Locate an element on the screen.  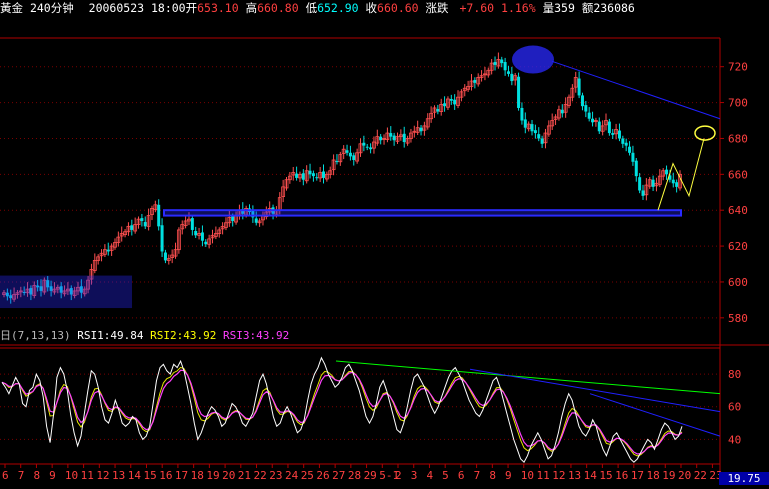
x-tick-label: 14 is located at coordinates (591, 475).